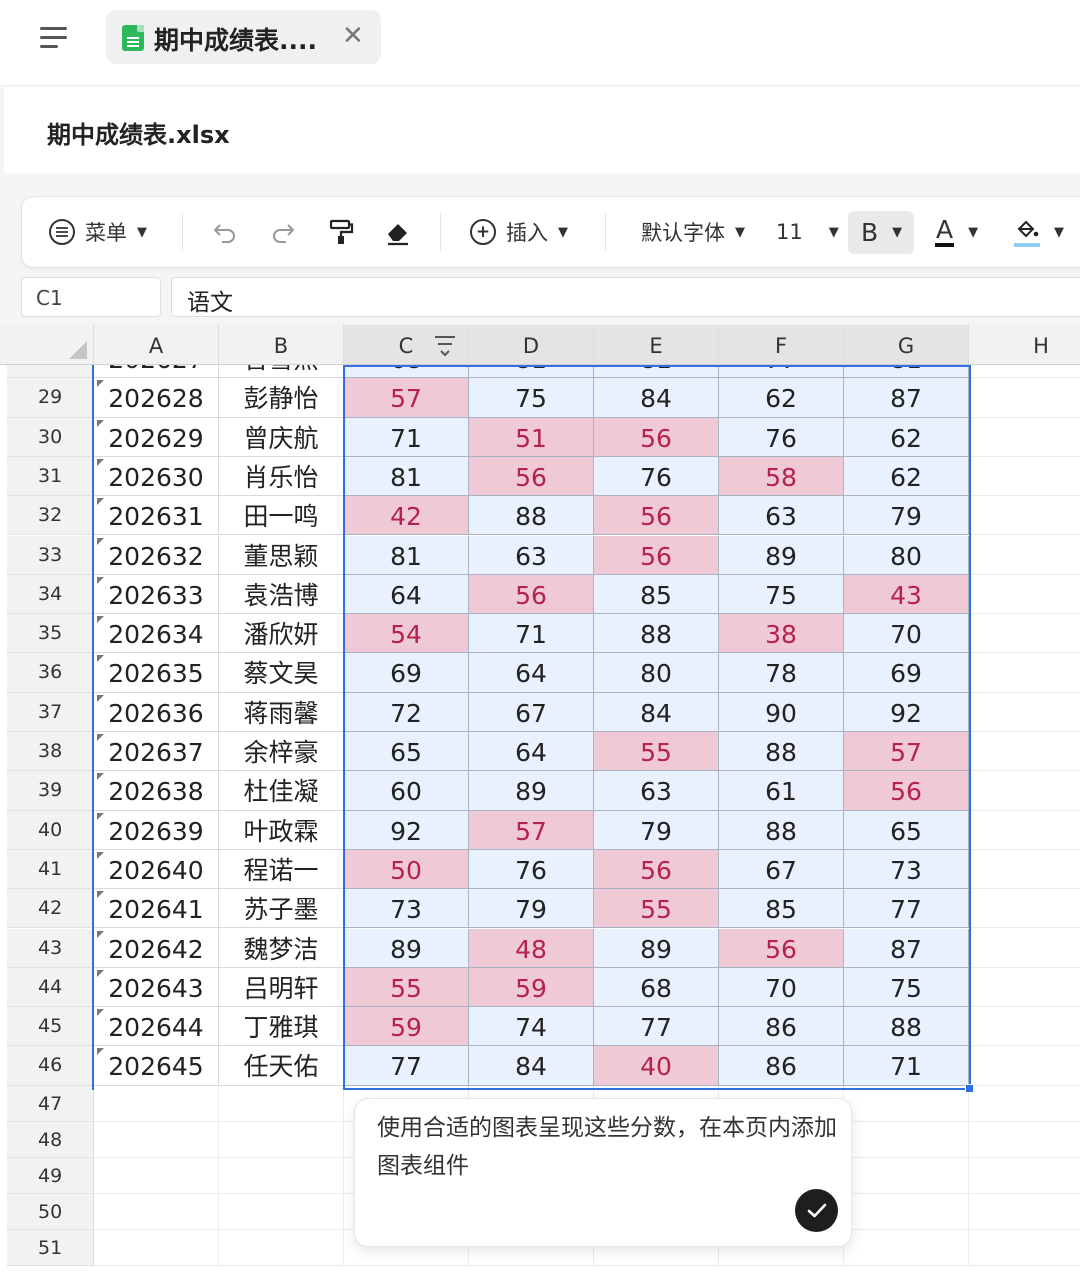 This screenshot has width=1080, height=1278. I want to click on bold-button: B ▼, so click(881, 232).